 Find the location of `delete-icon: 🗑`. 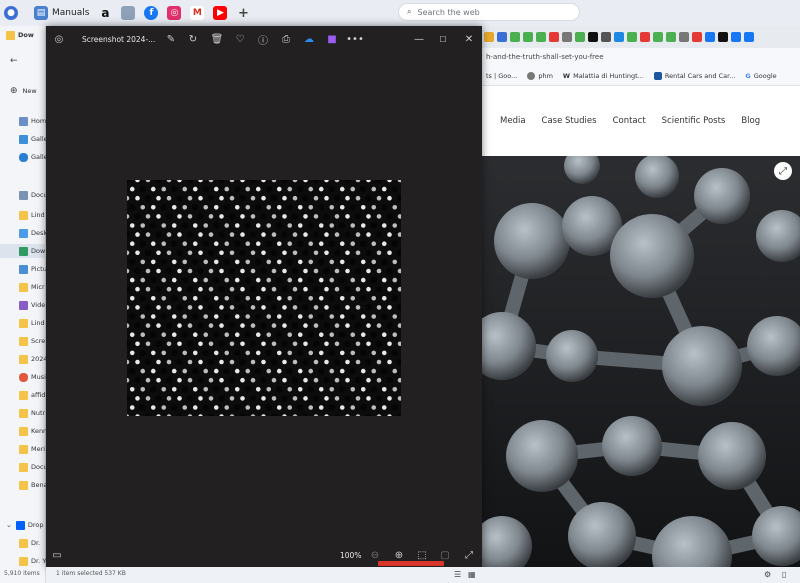

delete-icon: 🗑 is located at coordinates (217, 39).